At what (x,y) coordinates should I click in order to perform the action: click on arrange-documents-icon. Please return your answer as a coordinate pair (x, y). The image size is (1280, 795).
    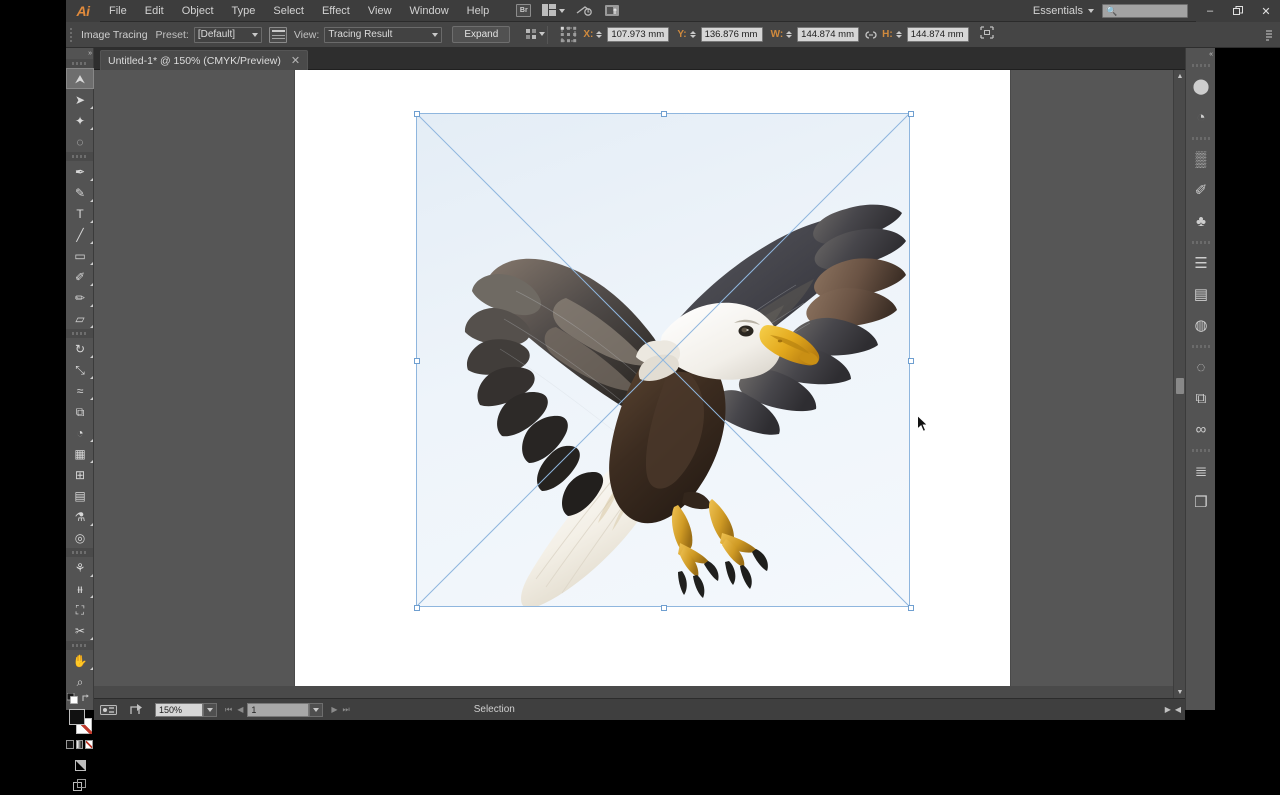
    Looking at the image, I should click on (554, 10).